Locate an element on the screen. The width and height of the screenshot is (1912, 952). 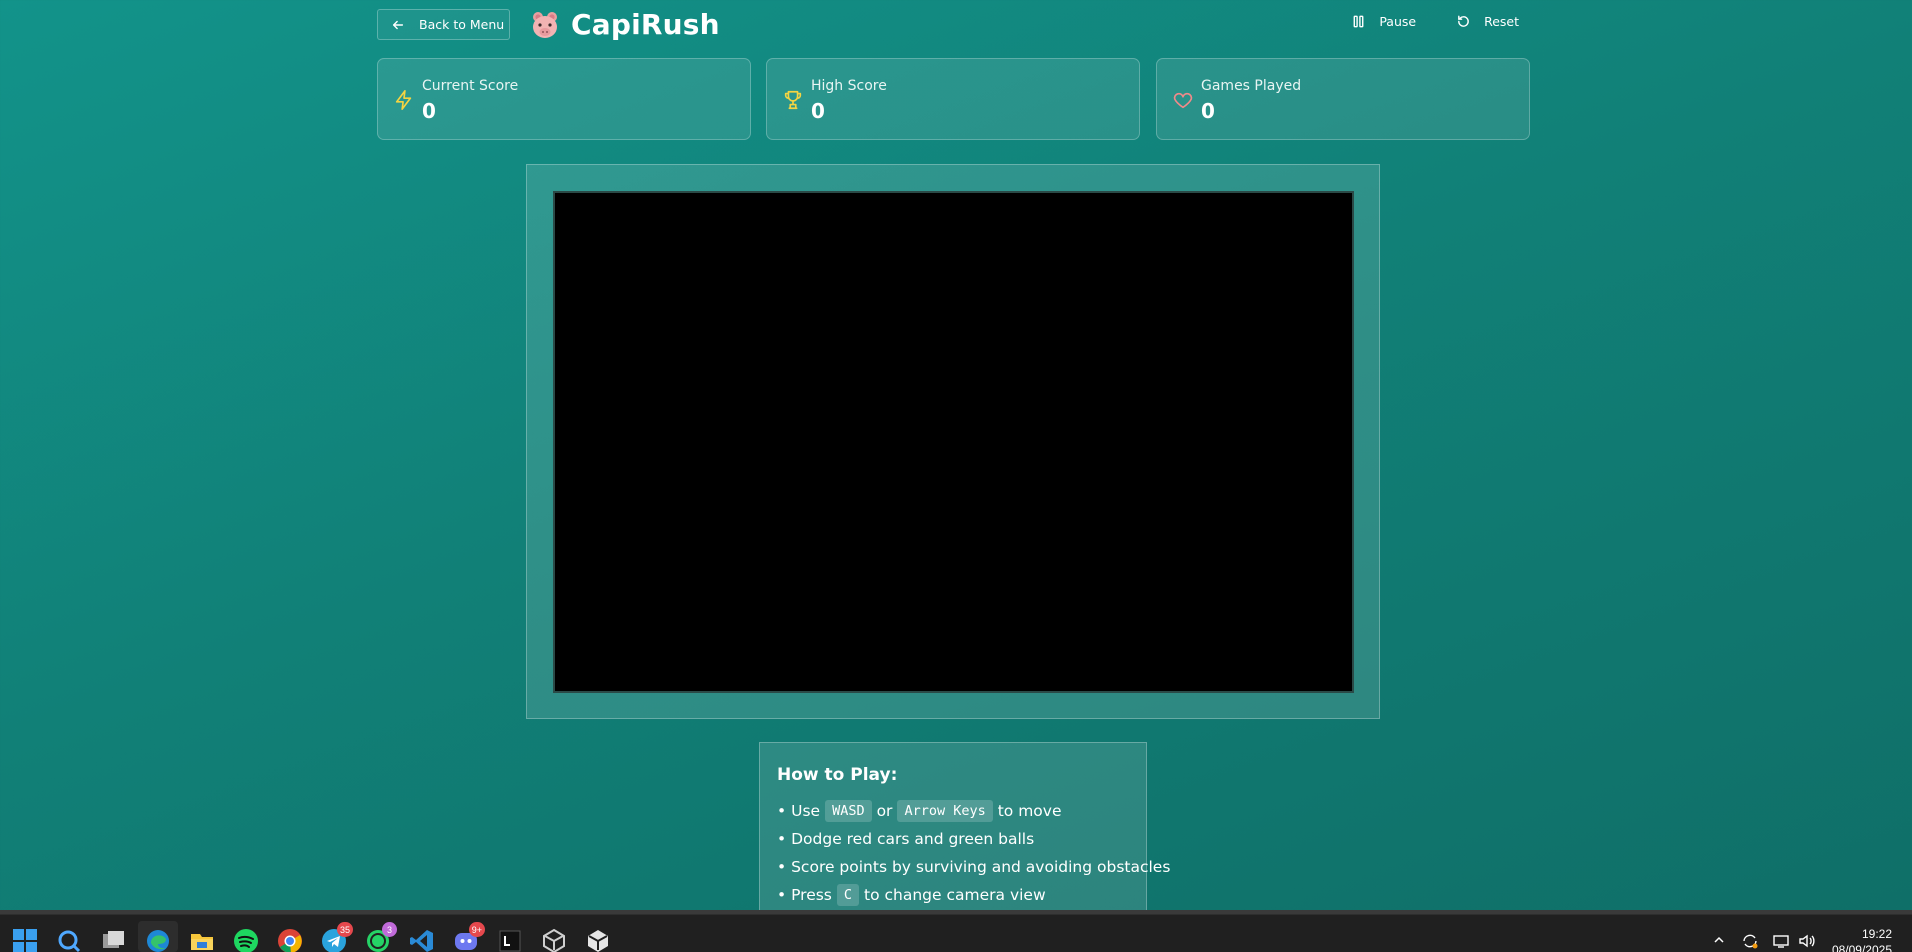
arrow-left-icon is located at coordinates (398, 24).